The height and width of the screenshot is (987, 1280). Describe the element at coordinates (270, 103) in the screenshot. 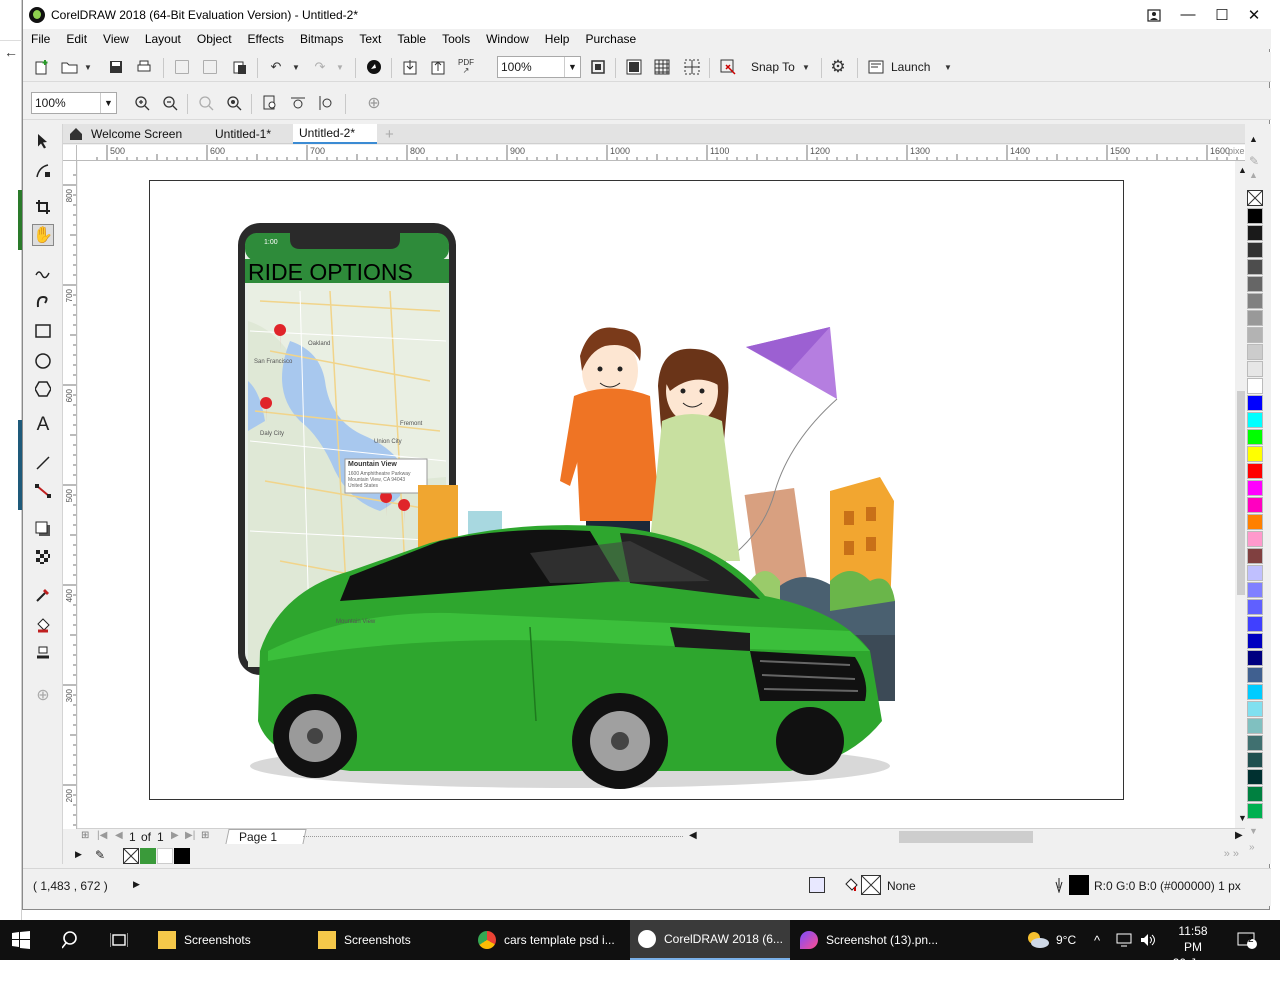

I see `zoom-to-page-icon` at that location.